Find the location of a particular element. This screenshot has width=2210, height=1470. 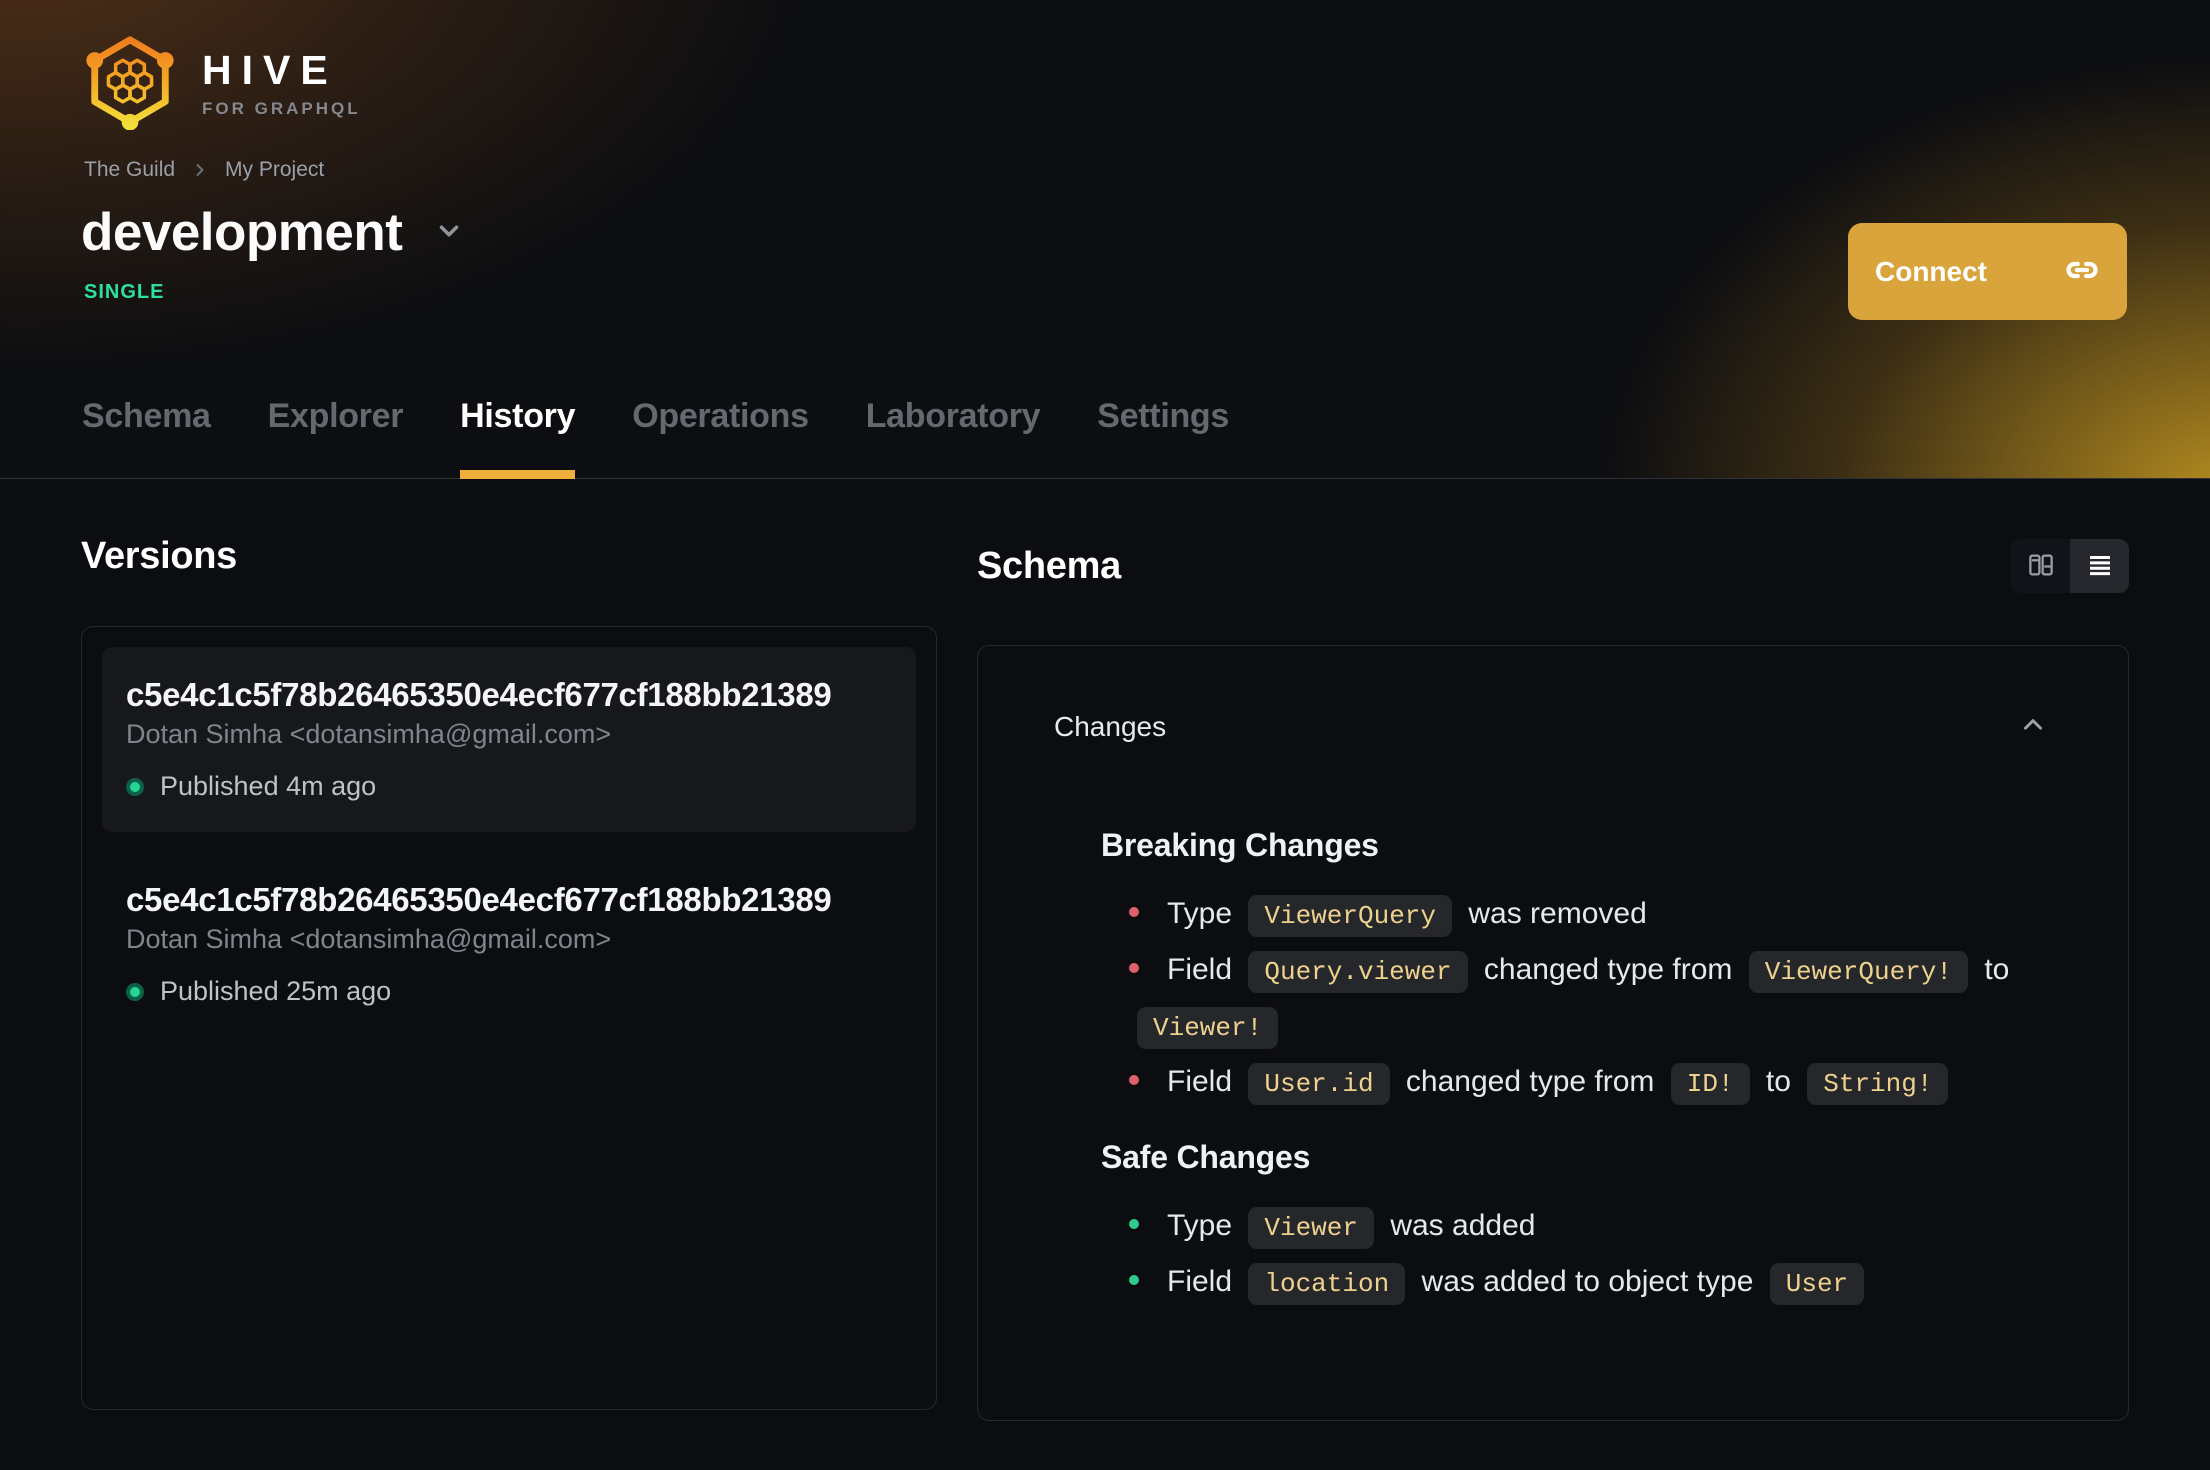

code-chip: ID! is located at coordinates (1710, 1084).